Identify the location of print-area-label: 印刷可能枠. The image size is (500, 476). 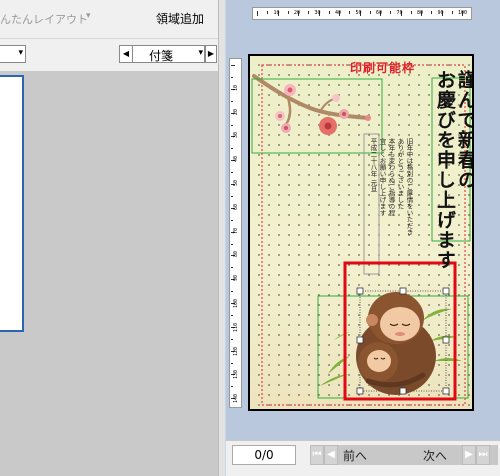
(383, 68).